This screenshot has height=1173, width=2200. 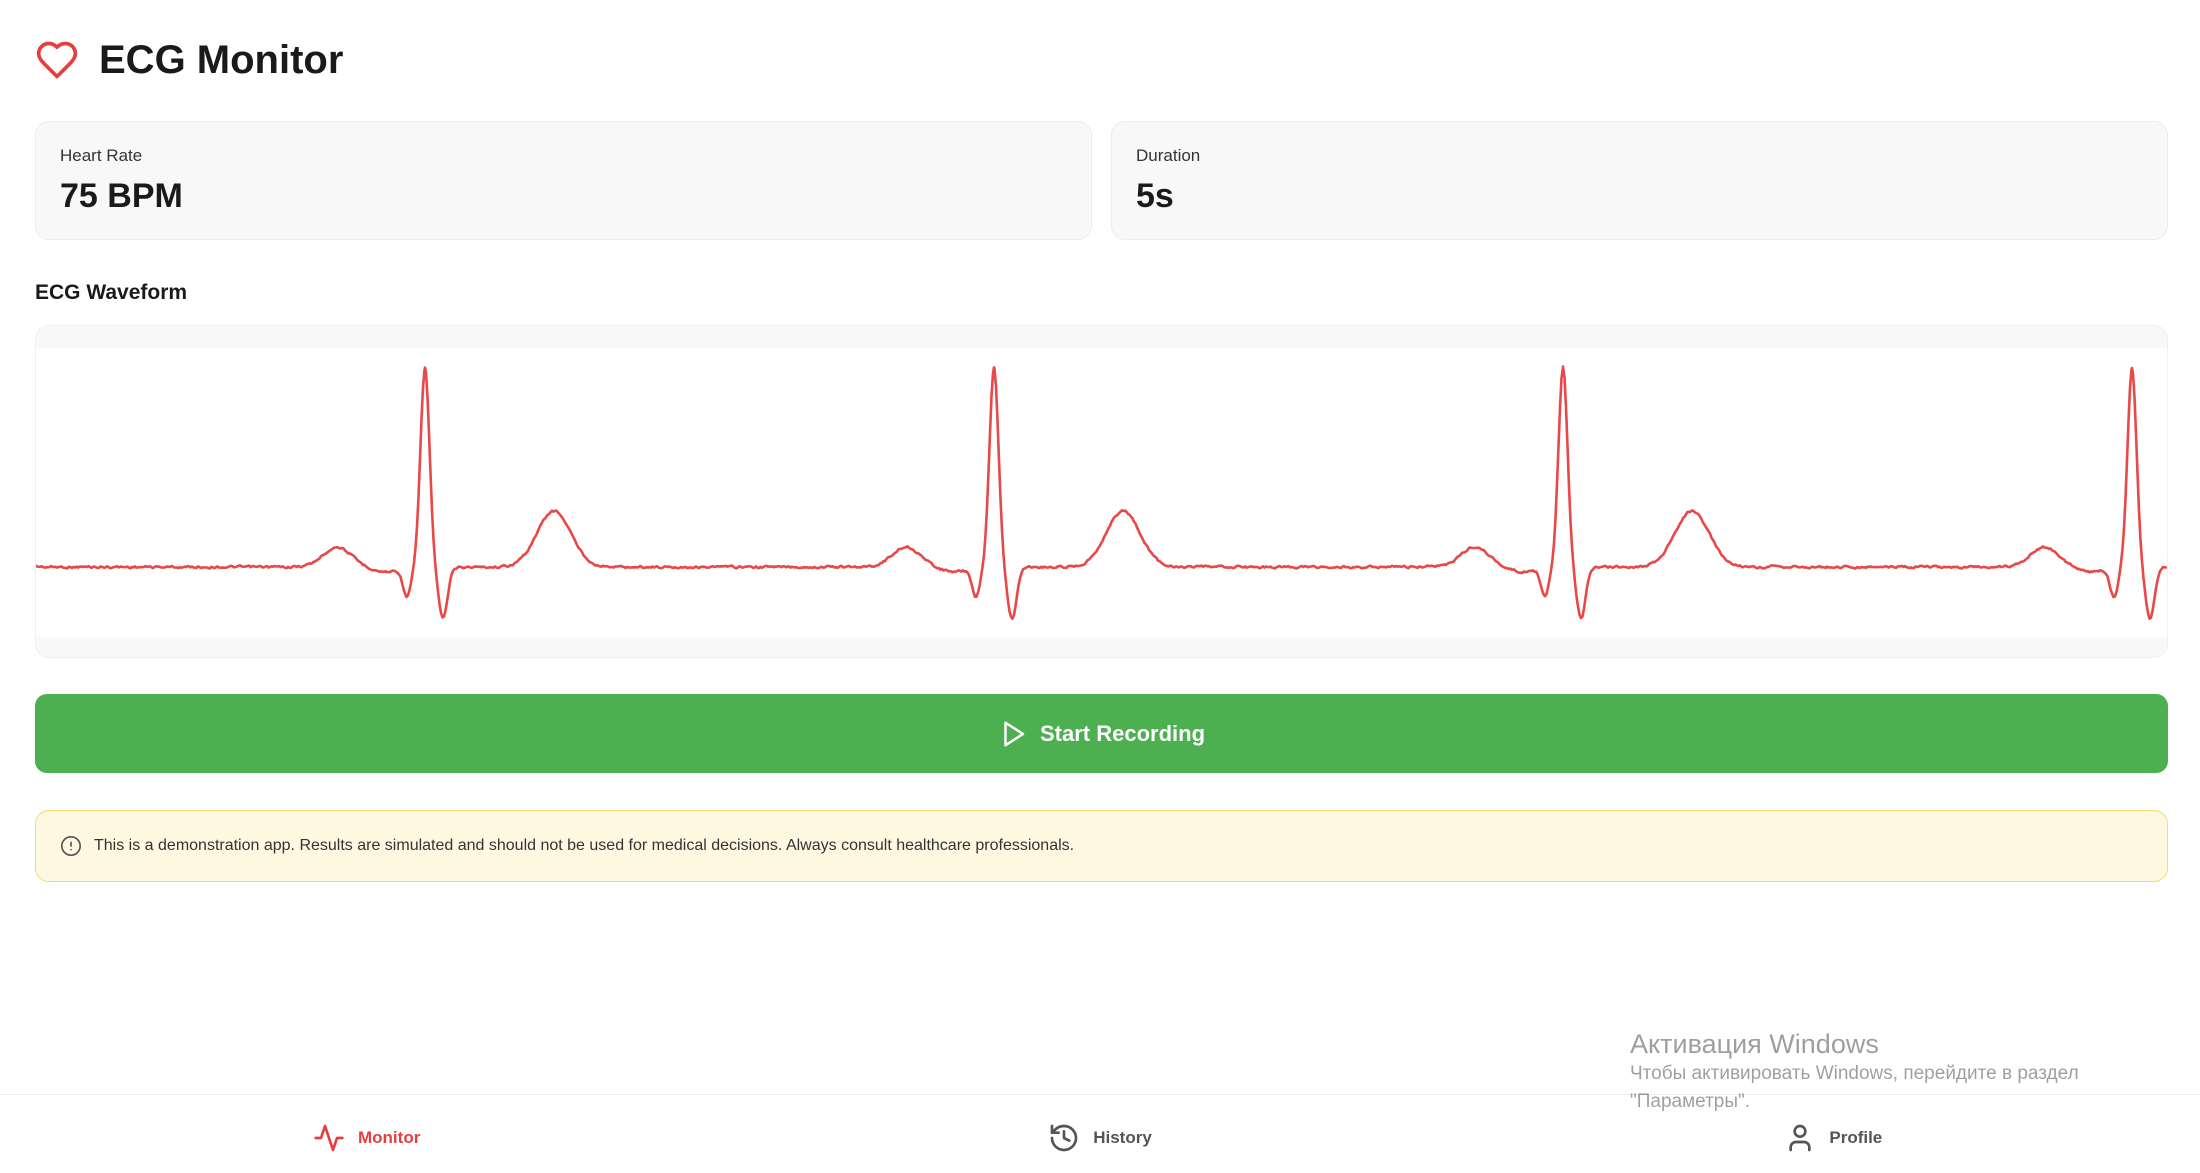 I want to click on nav-item-monitor: Monitor, so click(x=366, y=1134).